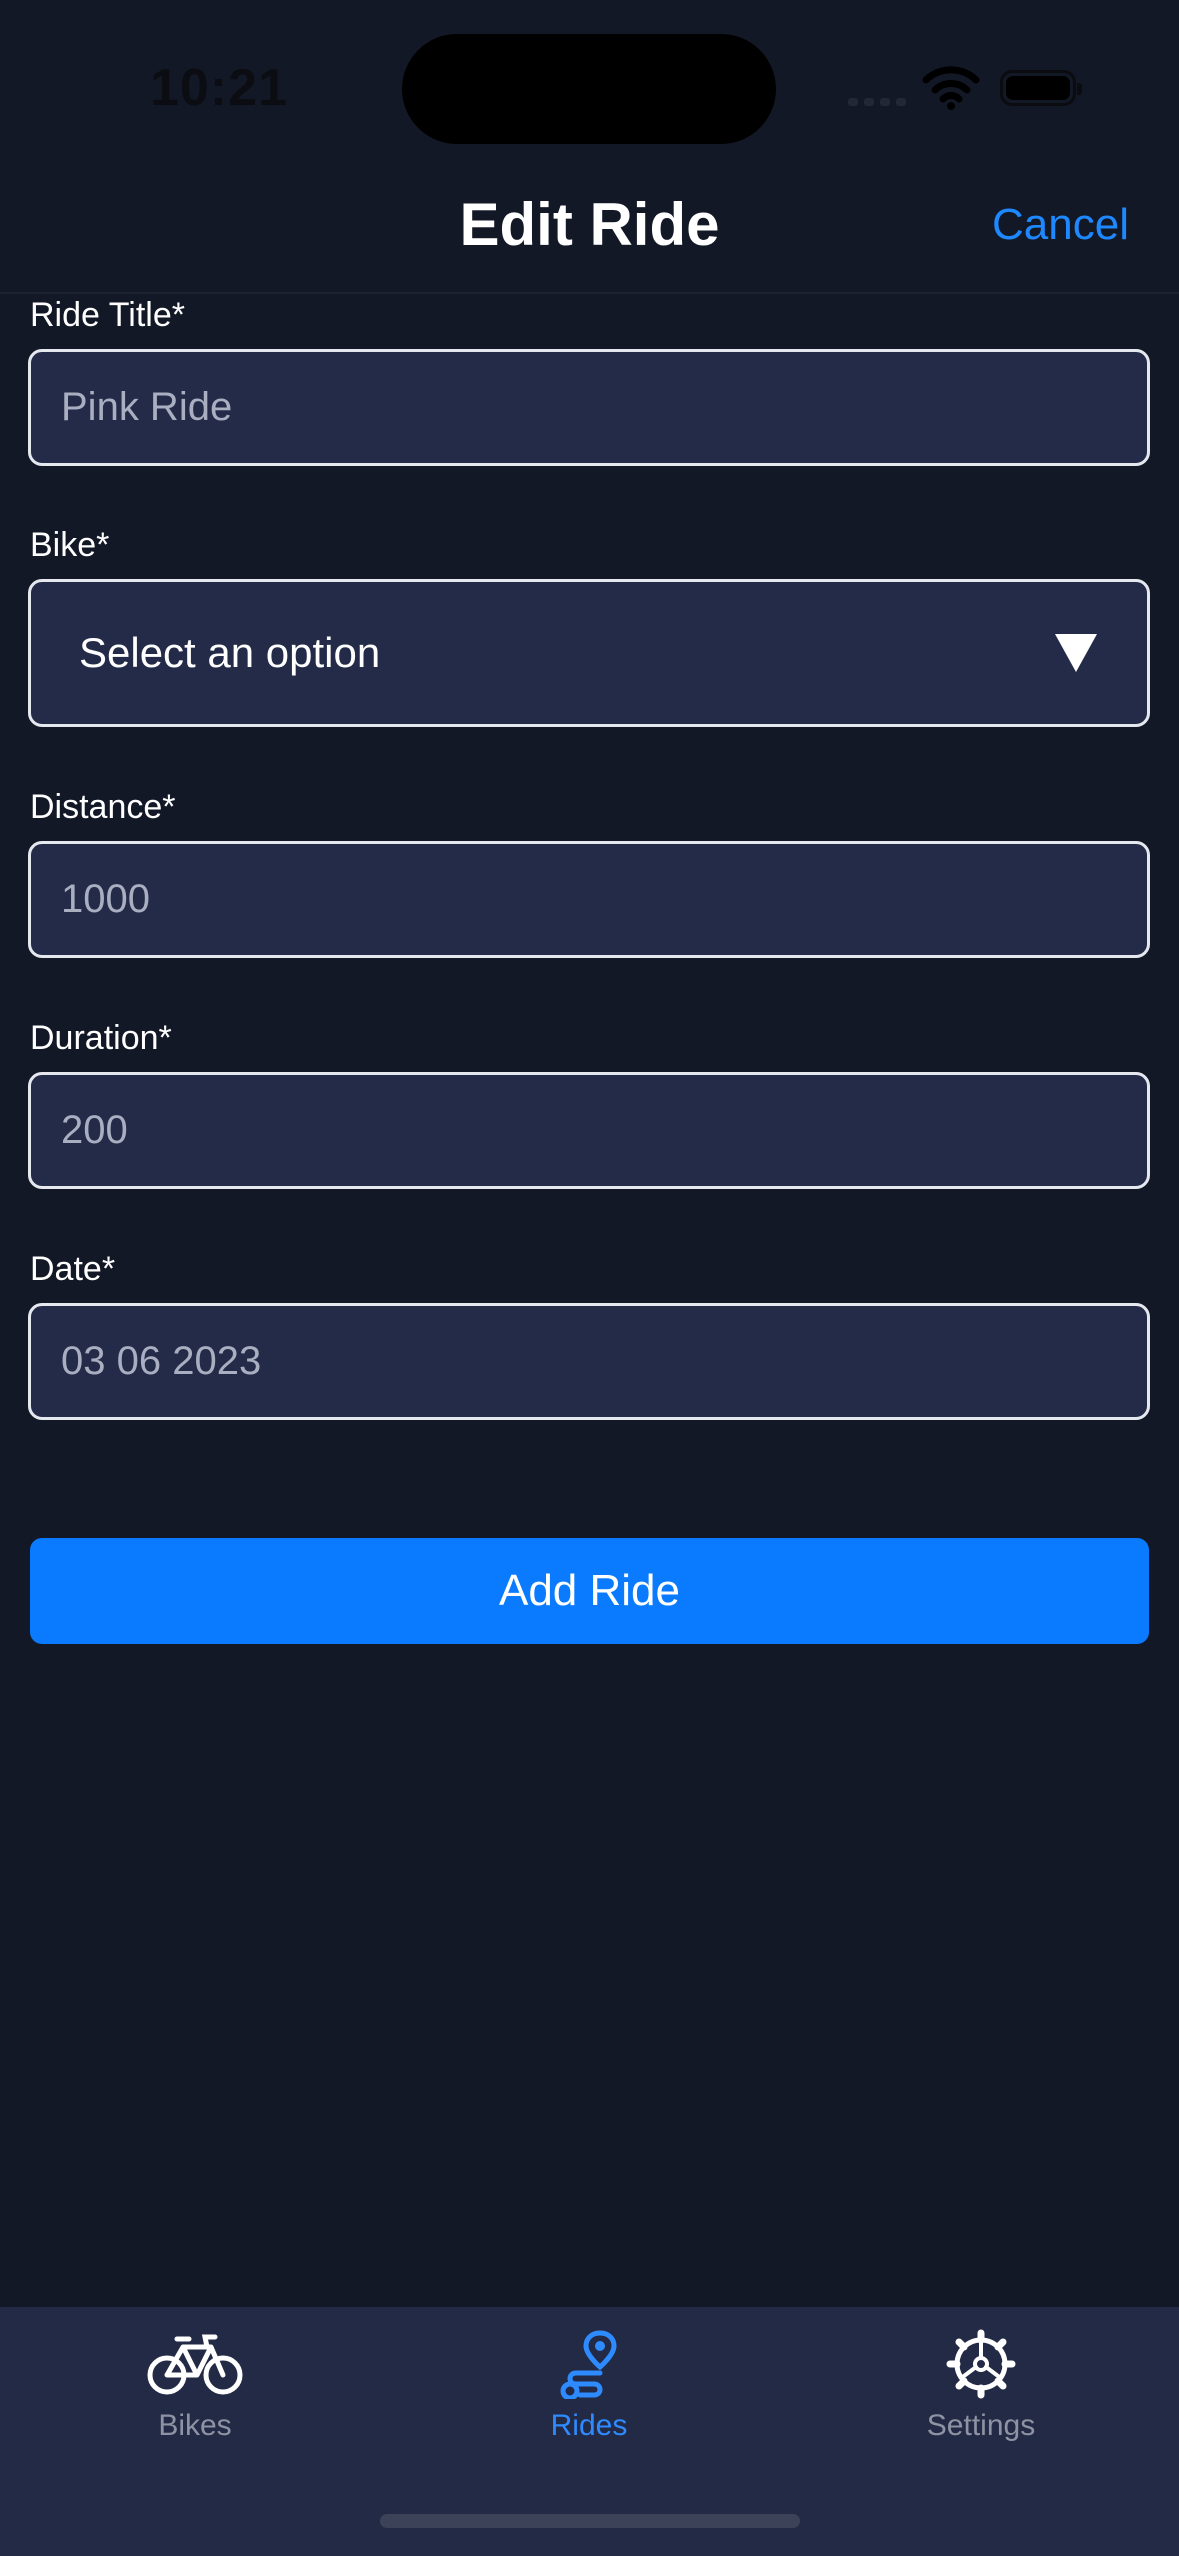 The image size is (1179, 2556). What do you see at coordinates (589, 293) in the screenshot?
I see `header-divider` at bounding box center [589, 293].